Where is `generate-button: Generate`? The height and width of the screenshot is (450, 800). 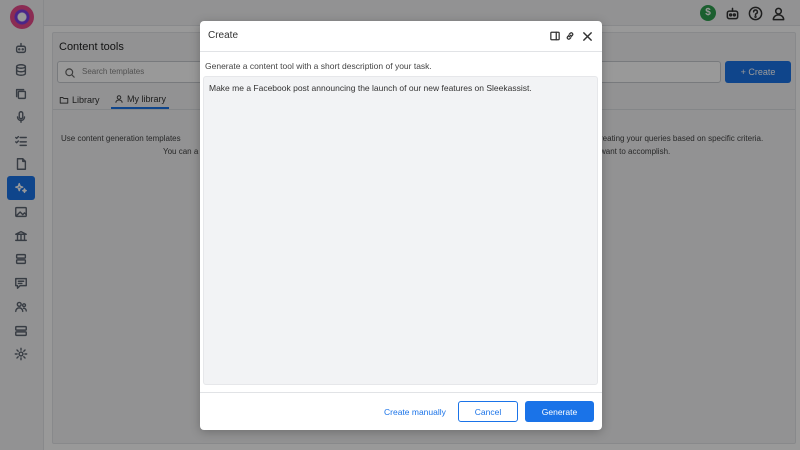 generate-button: Generate is located at coordinates (559, 411).